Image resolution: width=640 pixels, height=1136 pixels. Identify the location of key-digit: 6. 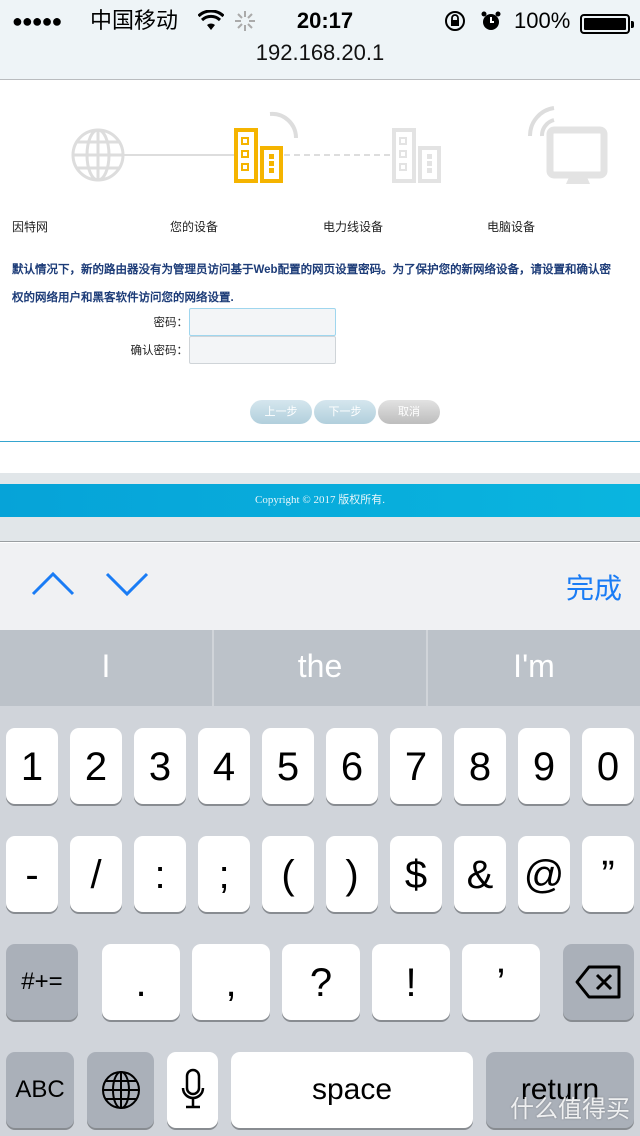
(352, 766).